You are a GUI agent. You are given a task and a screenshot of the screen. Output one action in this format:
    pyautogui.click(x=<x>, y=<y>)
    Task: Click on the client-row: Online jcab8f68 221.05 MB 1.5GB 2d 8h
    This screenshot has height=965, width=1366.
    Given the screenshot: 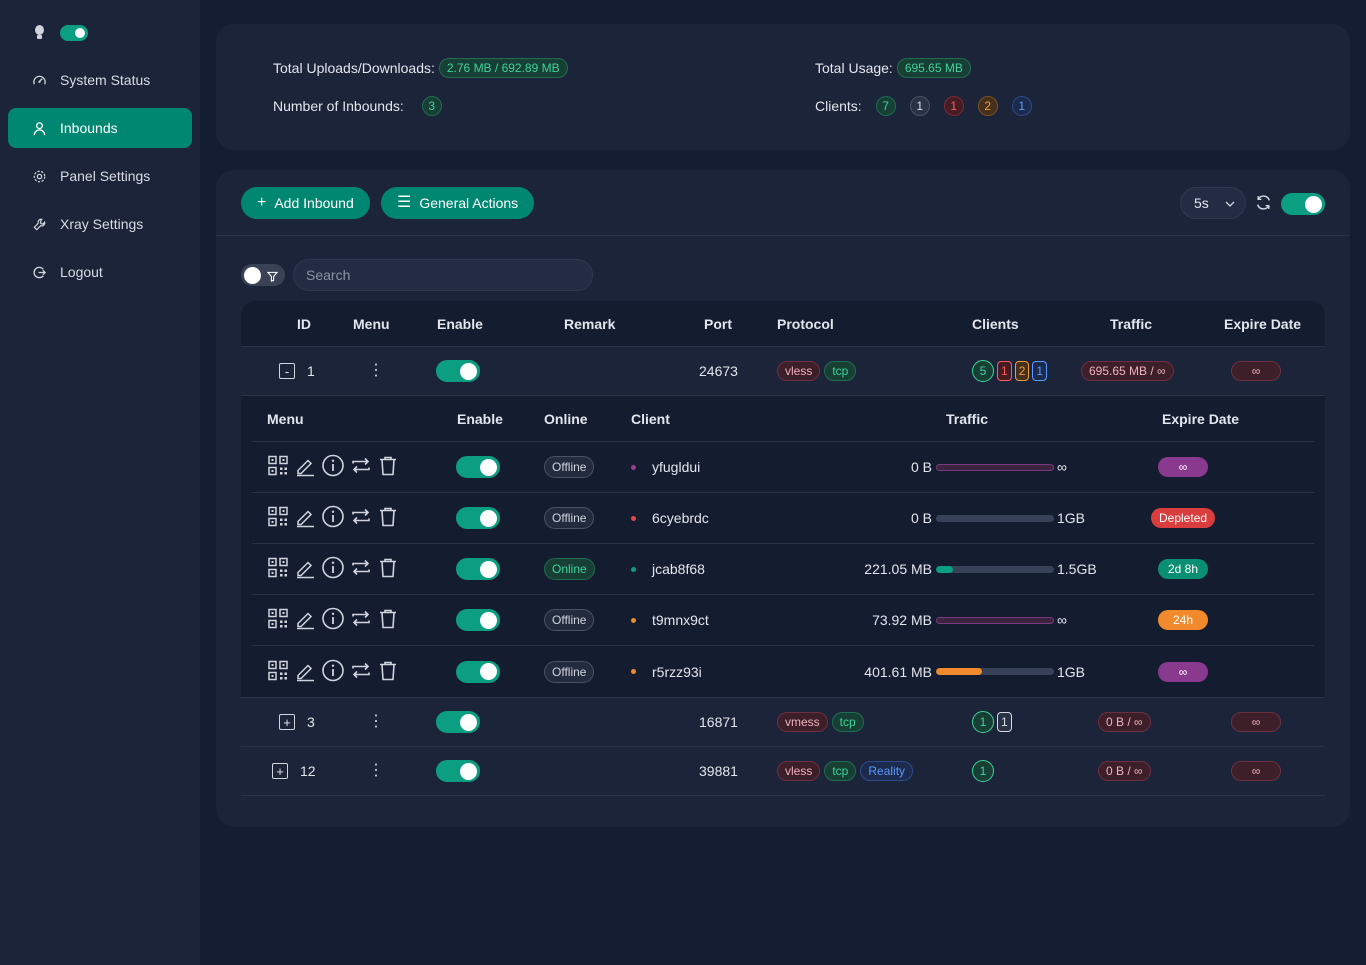 What is the action you would take?
    pyautogui.click(x=783, y=569)
    